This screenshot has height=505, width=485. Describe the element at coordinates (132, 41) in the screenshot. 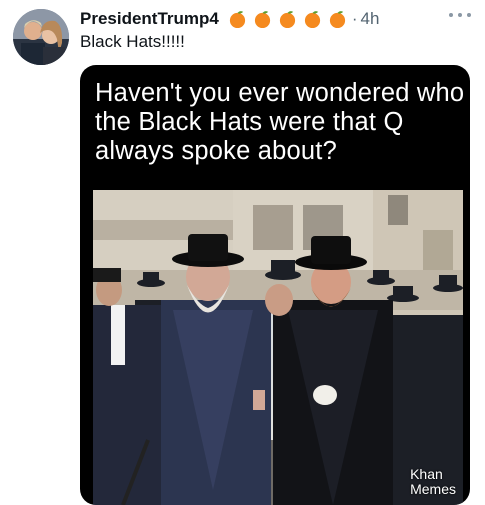

I see `tweet-text: Black Hats!!!!!` at that location.